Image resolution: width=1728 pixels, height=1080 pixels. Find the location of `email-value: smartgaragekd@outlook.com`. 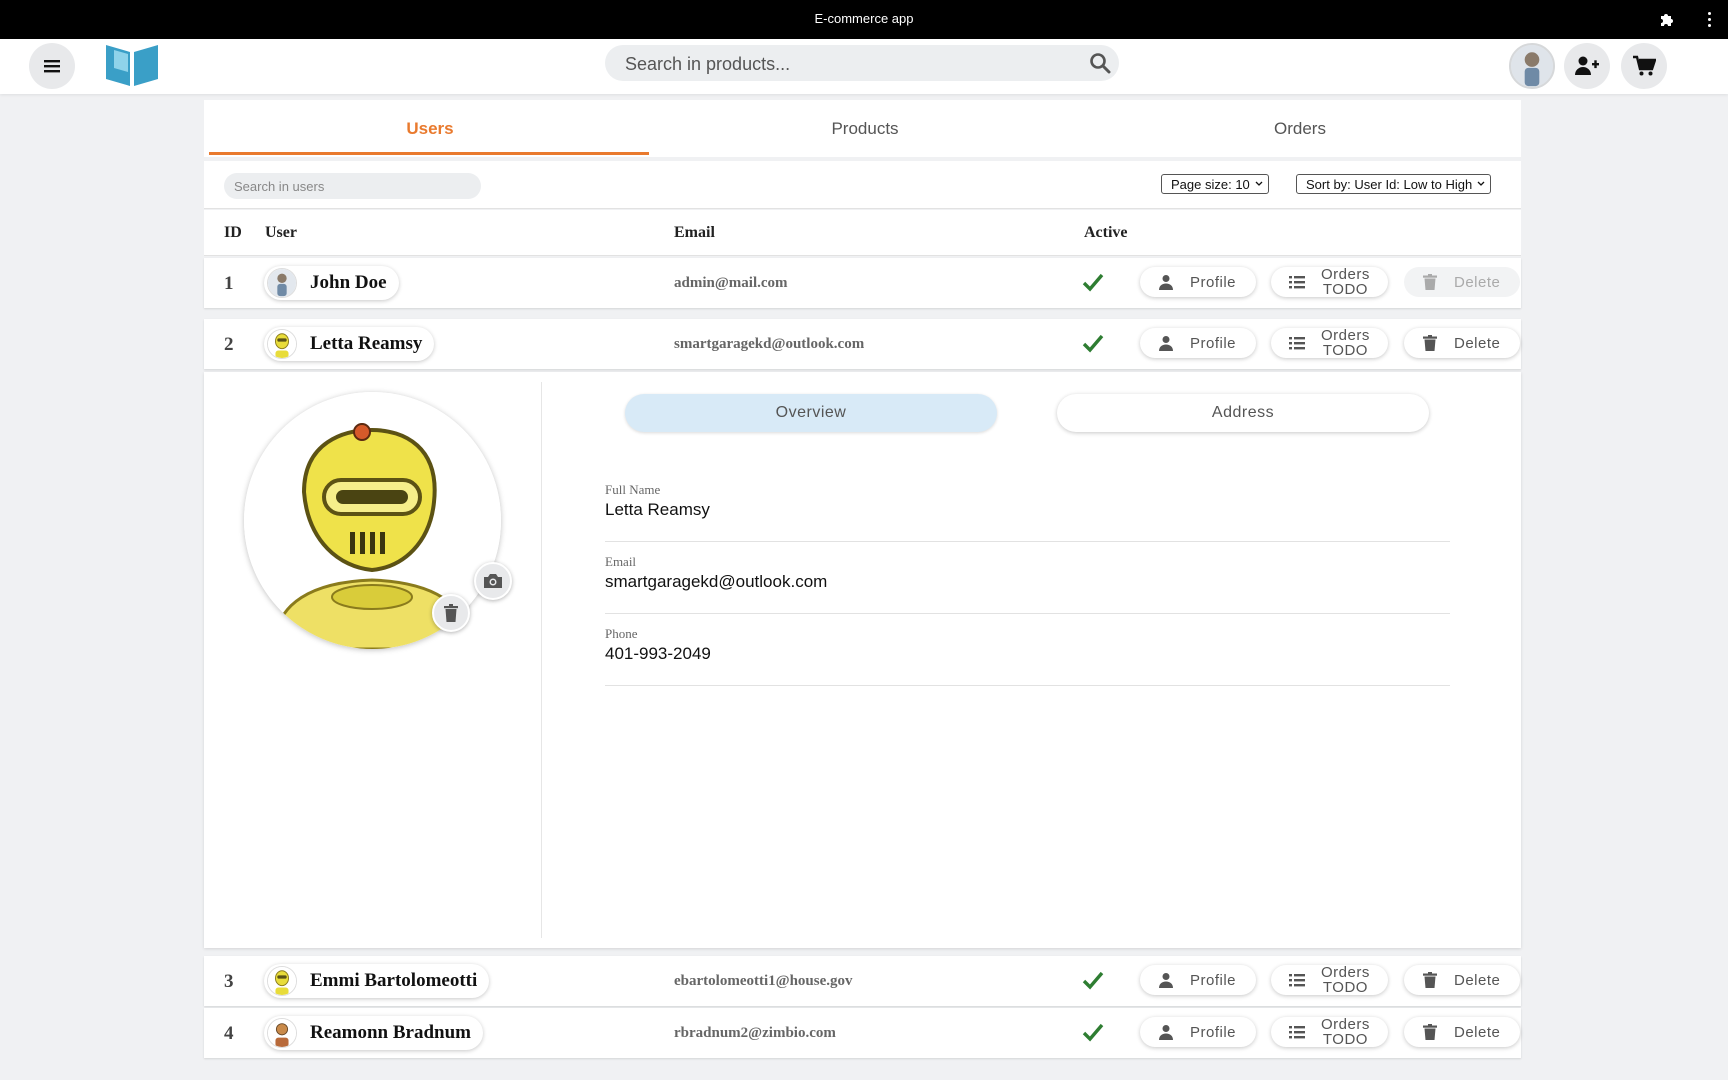

email-value: smartgaragekd@outlook.com is located at coordinates (716, 581).